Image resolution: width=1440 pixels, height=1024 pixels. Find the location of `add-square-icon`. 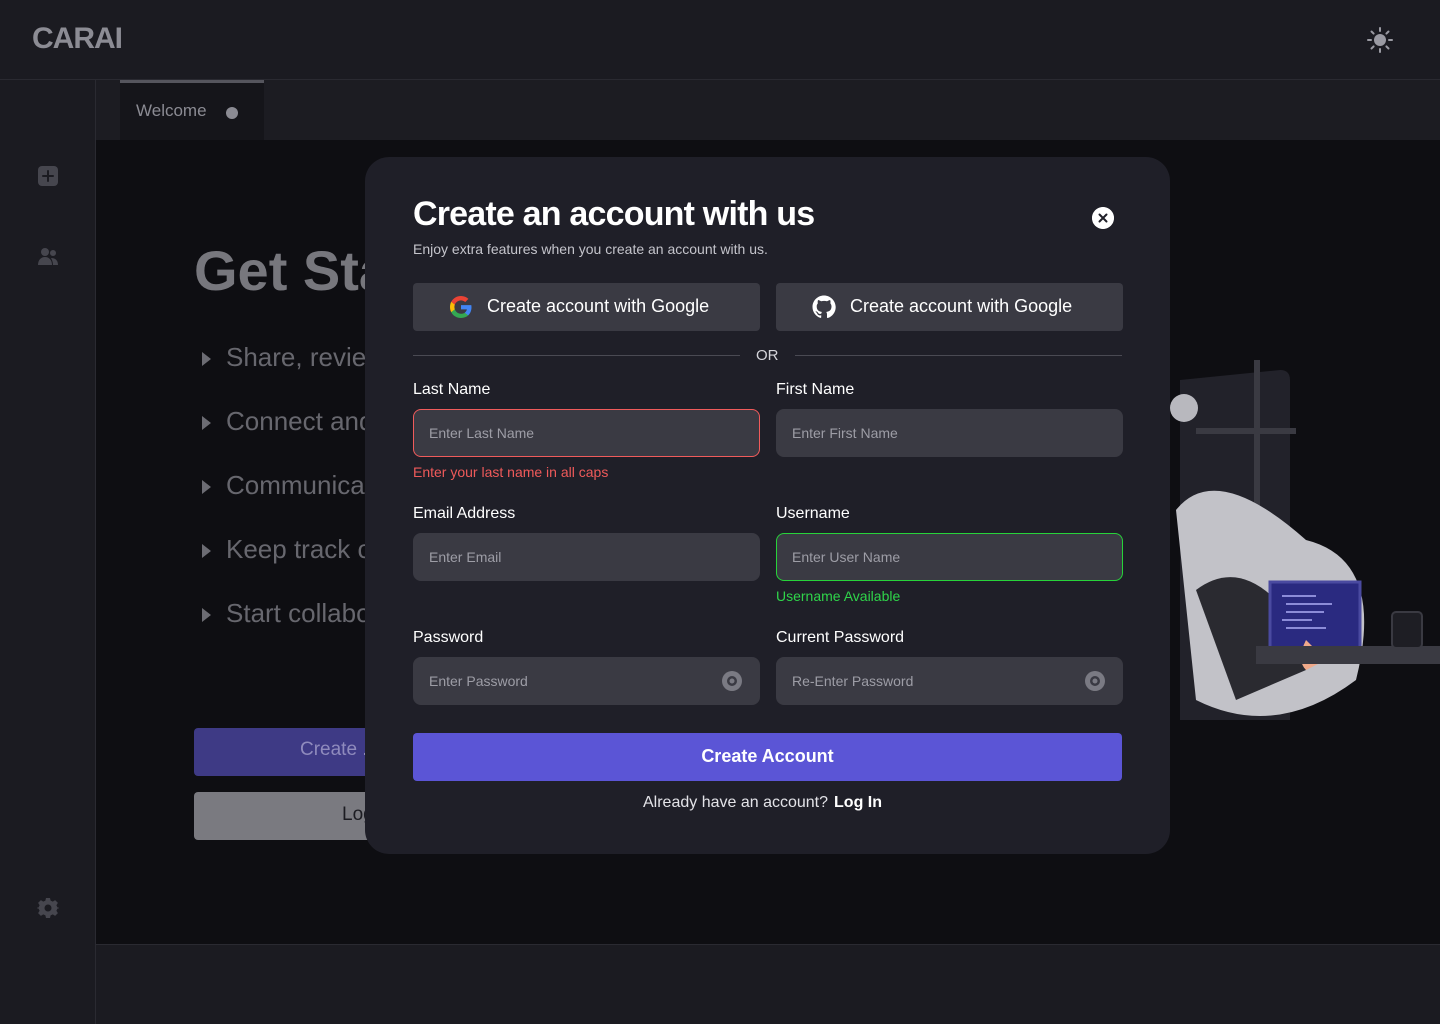

add-square-icon is located at coordinates (48, 176).